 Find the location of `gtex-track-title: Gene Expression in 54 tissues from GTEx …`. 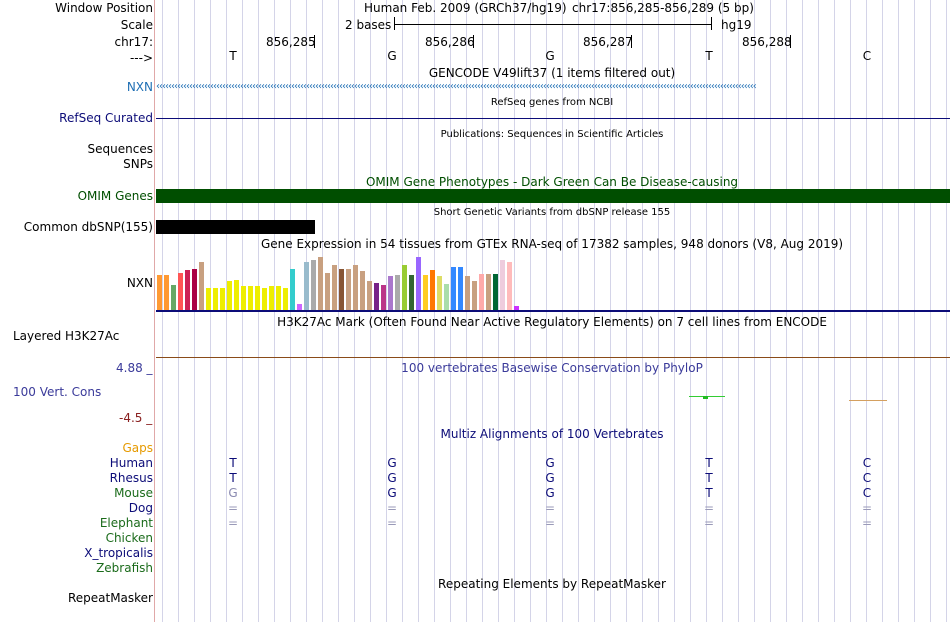

gtex-track-title: Gene Expression in 54 tissues from GTEx … is located at coordinates (552, 244).